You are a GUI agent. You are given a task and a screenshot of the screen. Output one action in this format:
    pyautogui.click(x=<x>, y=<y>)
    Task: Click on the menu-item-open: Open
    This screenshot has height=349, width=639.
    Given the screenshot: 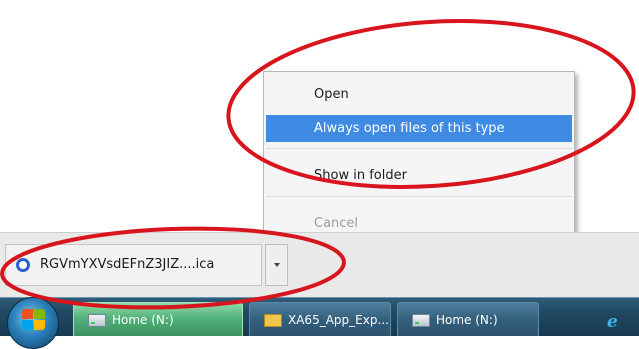 What is the action you would take?
    pyautogui.click(x=419, y=94)
    